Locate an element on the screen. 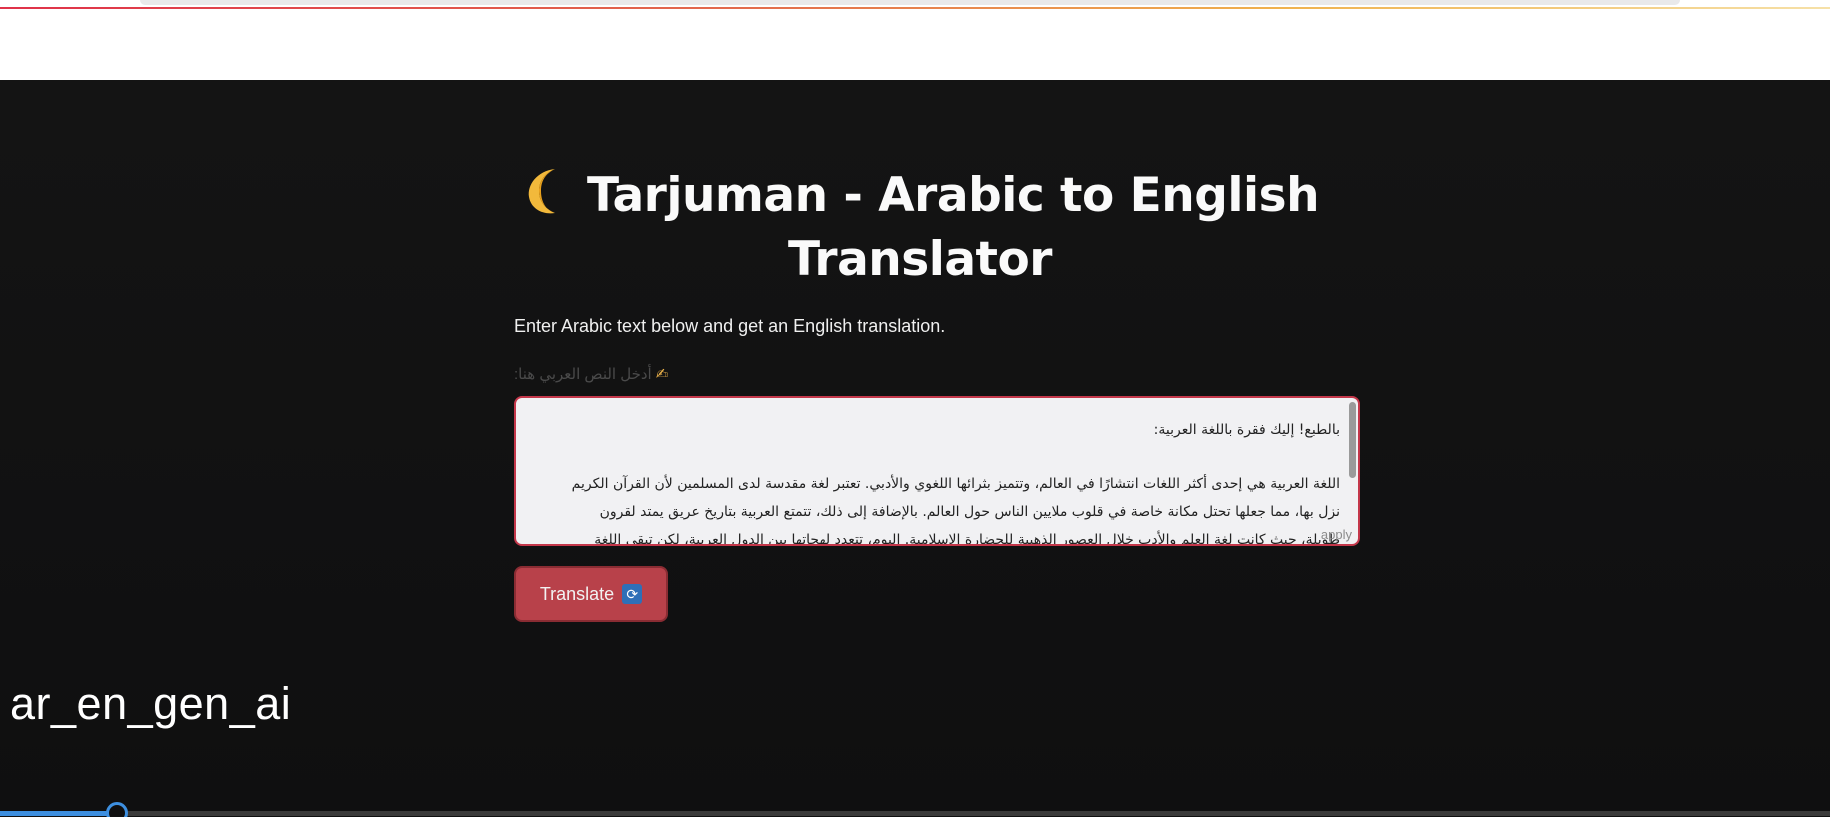 This screenshot has width=1830, height=817. refresh-icon: ⟳ is located at coordinates (632, 594).